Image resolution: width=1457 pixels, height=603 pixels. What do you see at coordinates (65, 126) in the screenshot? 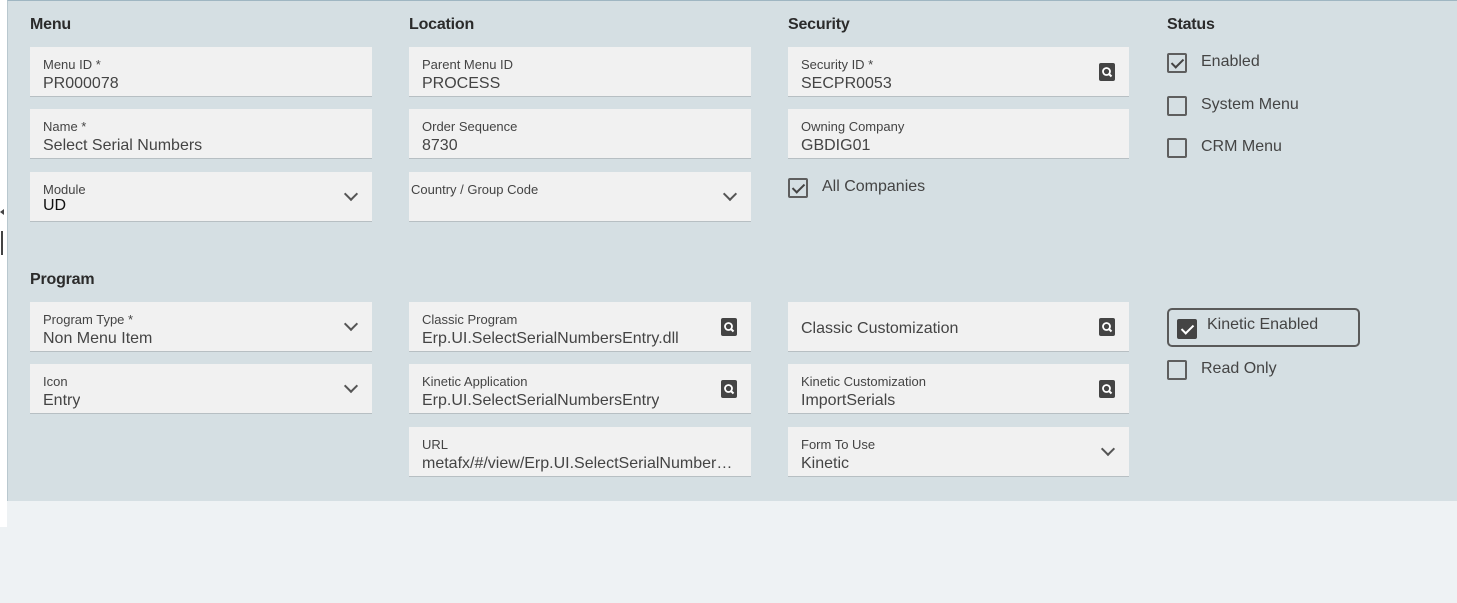
I see `field-label: Name *` at bounding box center [65, 126].